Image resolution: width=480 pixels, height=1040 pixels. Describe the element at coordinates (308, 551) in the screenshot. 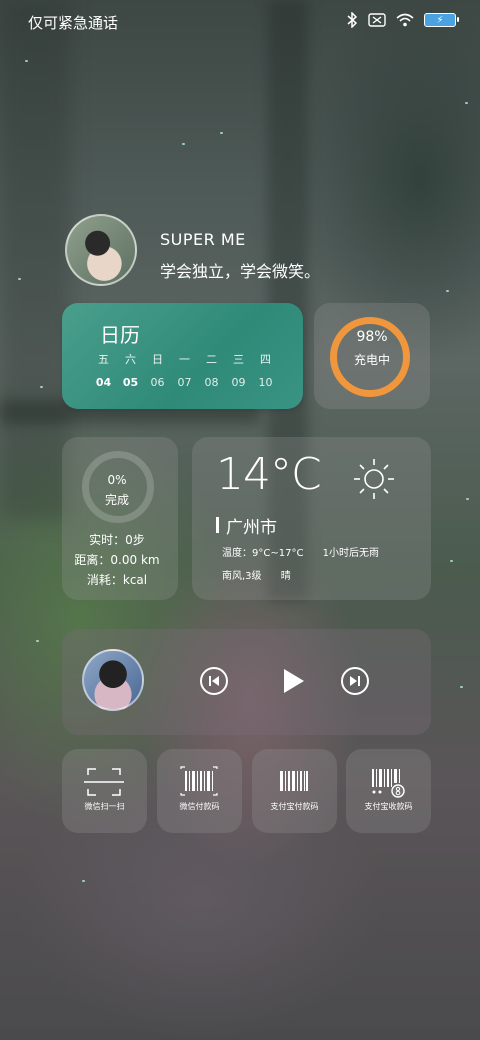

I see `weather-details-row: 温度：9°C~17°C 1小时后无雨` at that location.